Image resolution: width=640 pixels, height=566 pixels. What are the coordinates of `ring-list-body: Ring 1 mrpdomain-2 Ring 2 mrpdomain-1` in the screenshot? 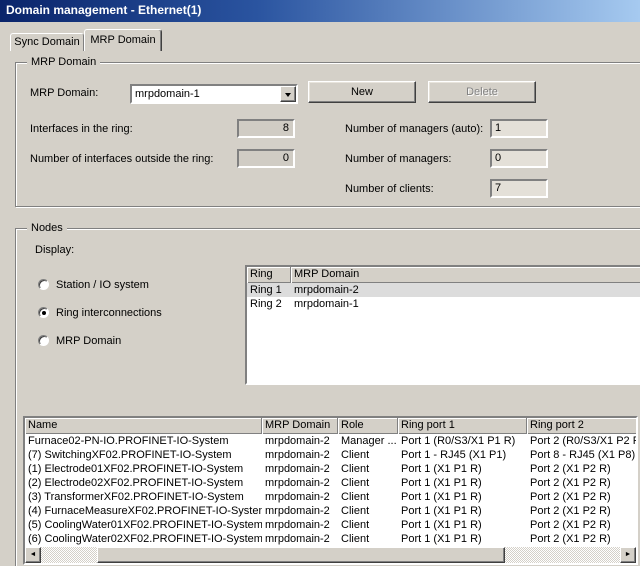 It's located at (443, 297).